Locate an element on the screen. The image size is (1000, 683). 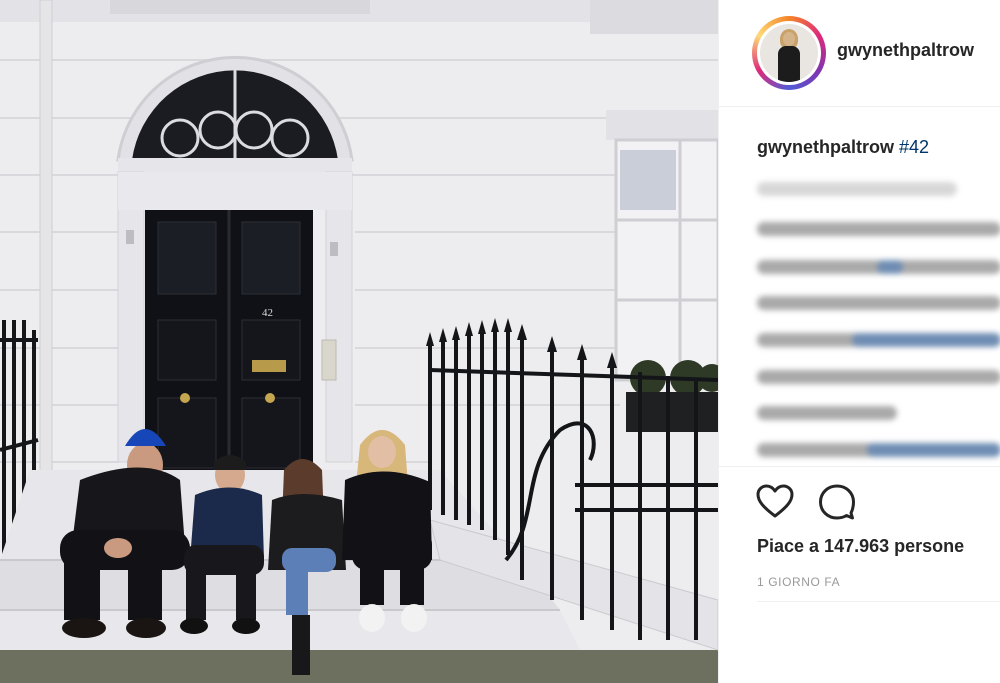
heart-outline-icon is located at coordinates (775, 501).